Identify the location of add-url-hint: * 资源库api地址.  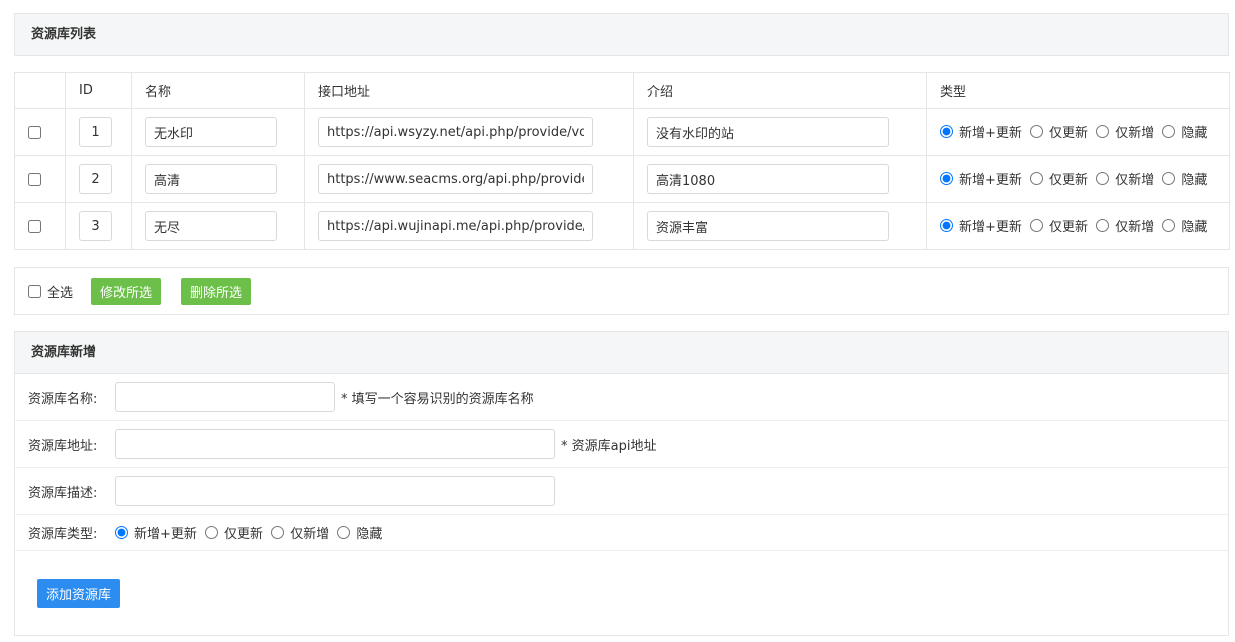
(609, 446).